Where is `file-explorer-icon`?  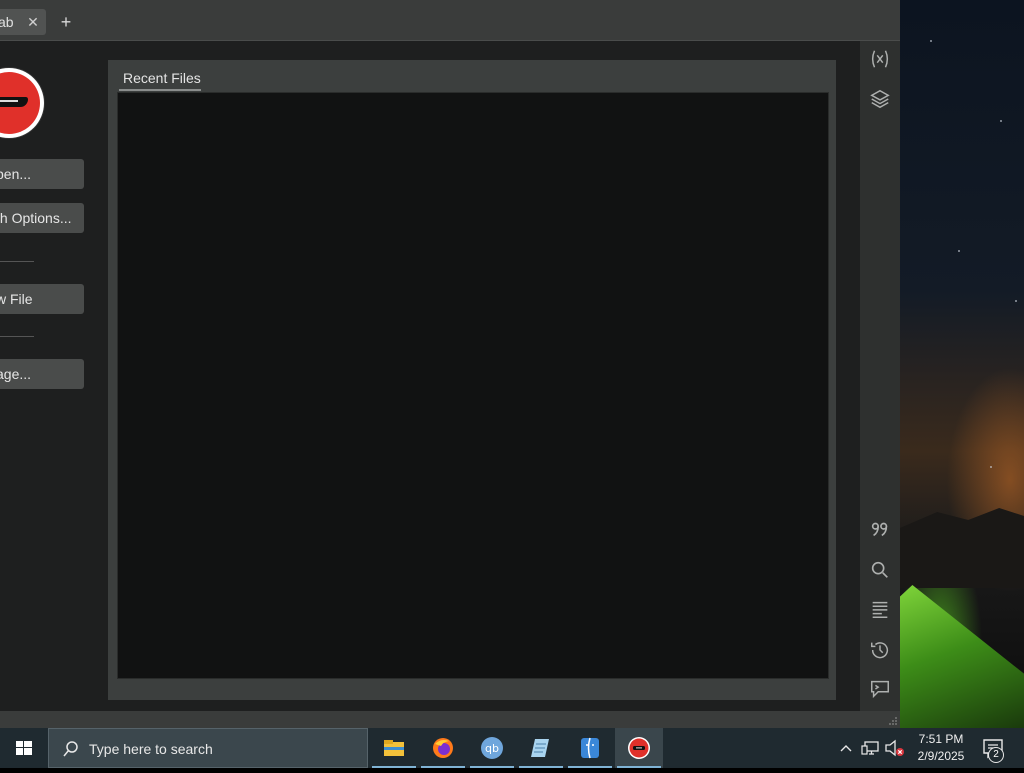
file-explorer-icon is located at coordinates (394, 748).